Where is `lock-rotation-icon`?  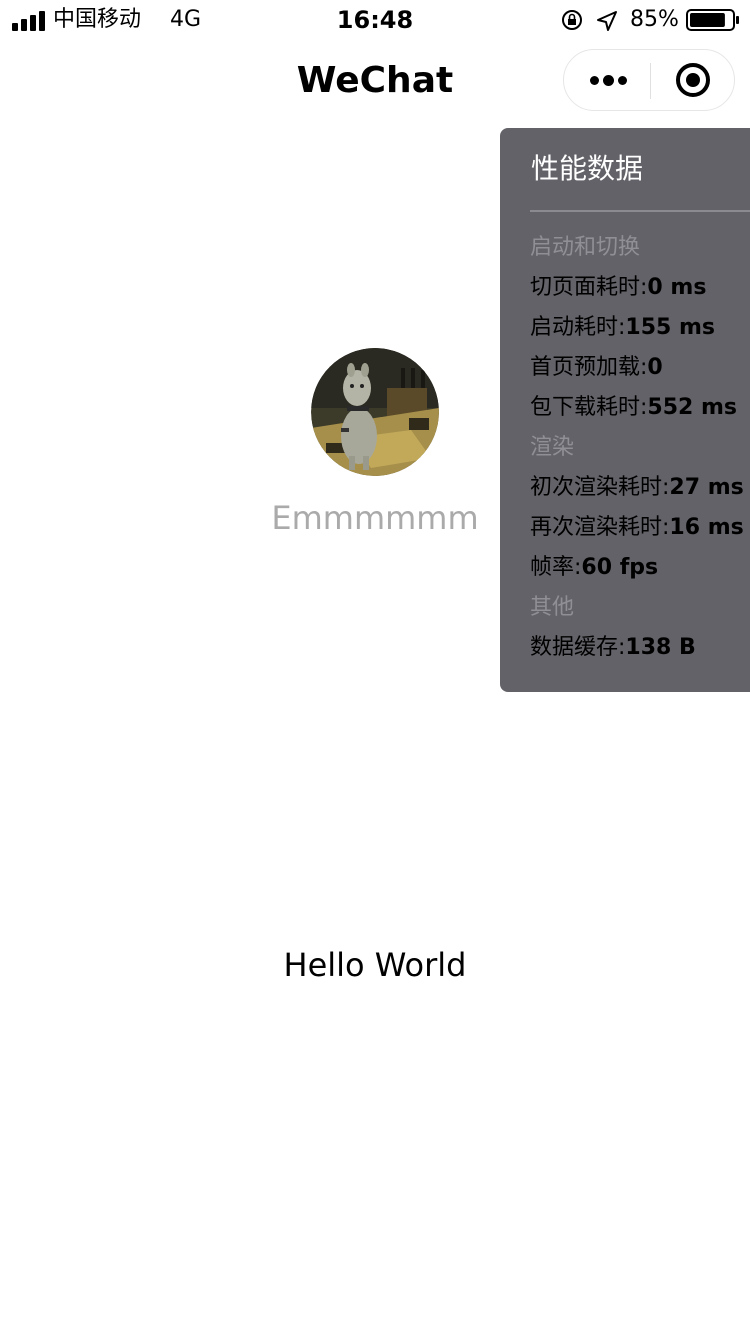
lock-rotation-icon is located at coordinates (572, 20).